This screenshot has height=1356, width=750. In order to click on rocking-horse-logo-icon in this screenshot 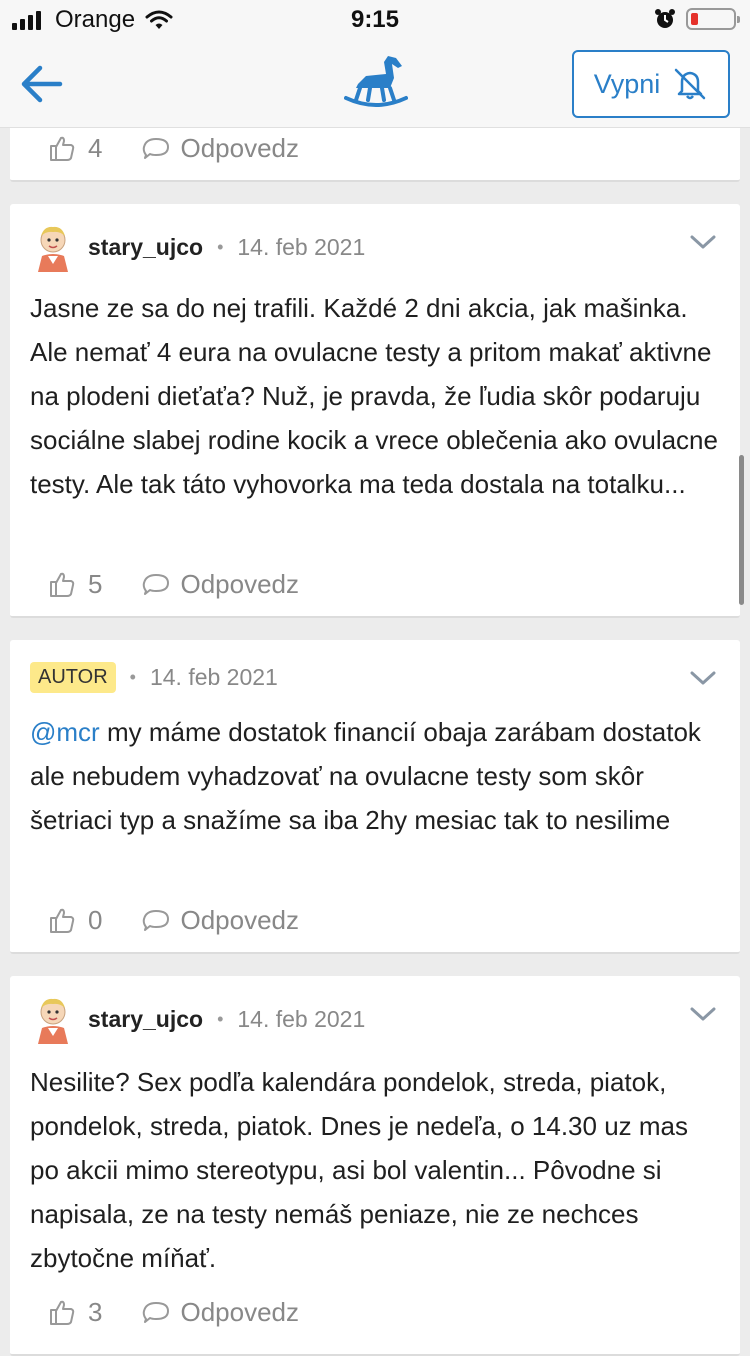, I will do `click(376, 82)`.